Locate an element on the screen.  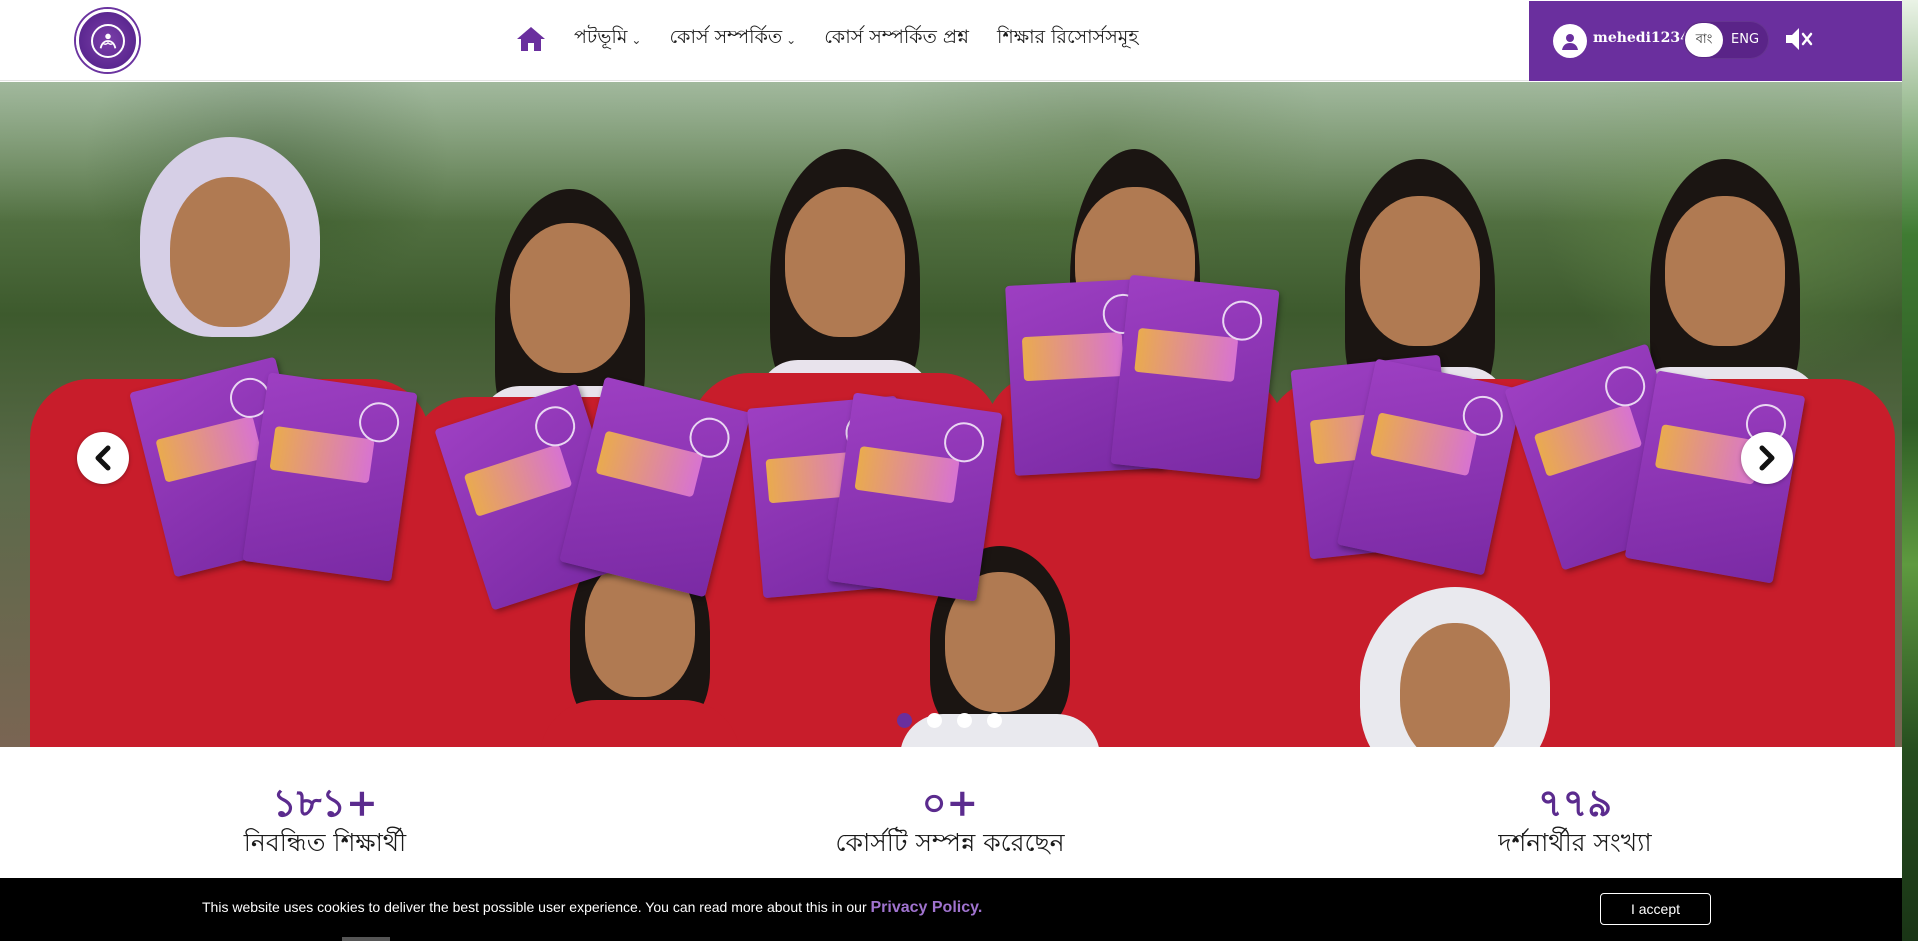
carousel-prev-button is located at coordinates (103, 458).